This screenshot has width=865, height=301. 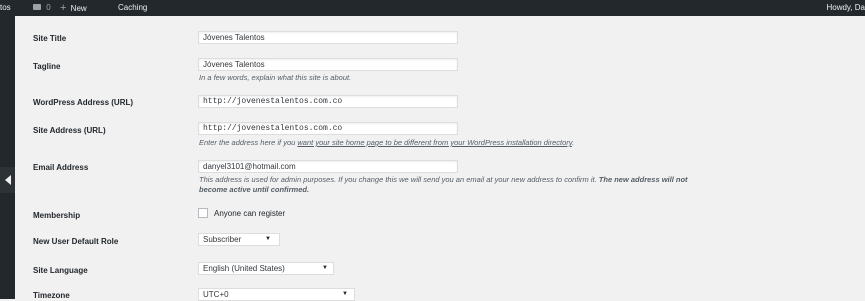 I want to click on email-description-line2: become active until confirmed., so click(x=254, y=189).